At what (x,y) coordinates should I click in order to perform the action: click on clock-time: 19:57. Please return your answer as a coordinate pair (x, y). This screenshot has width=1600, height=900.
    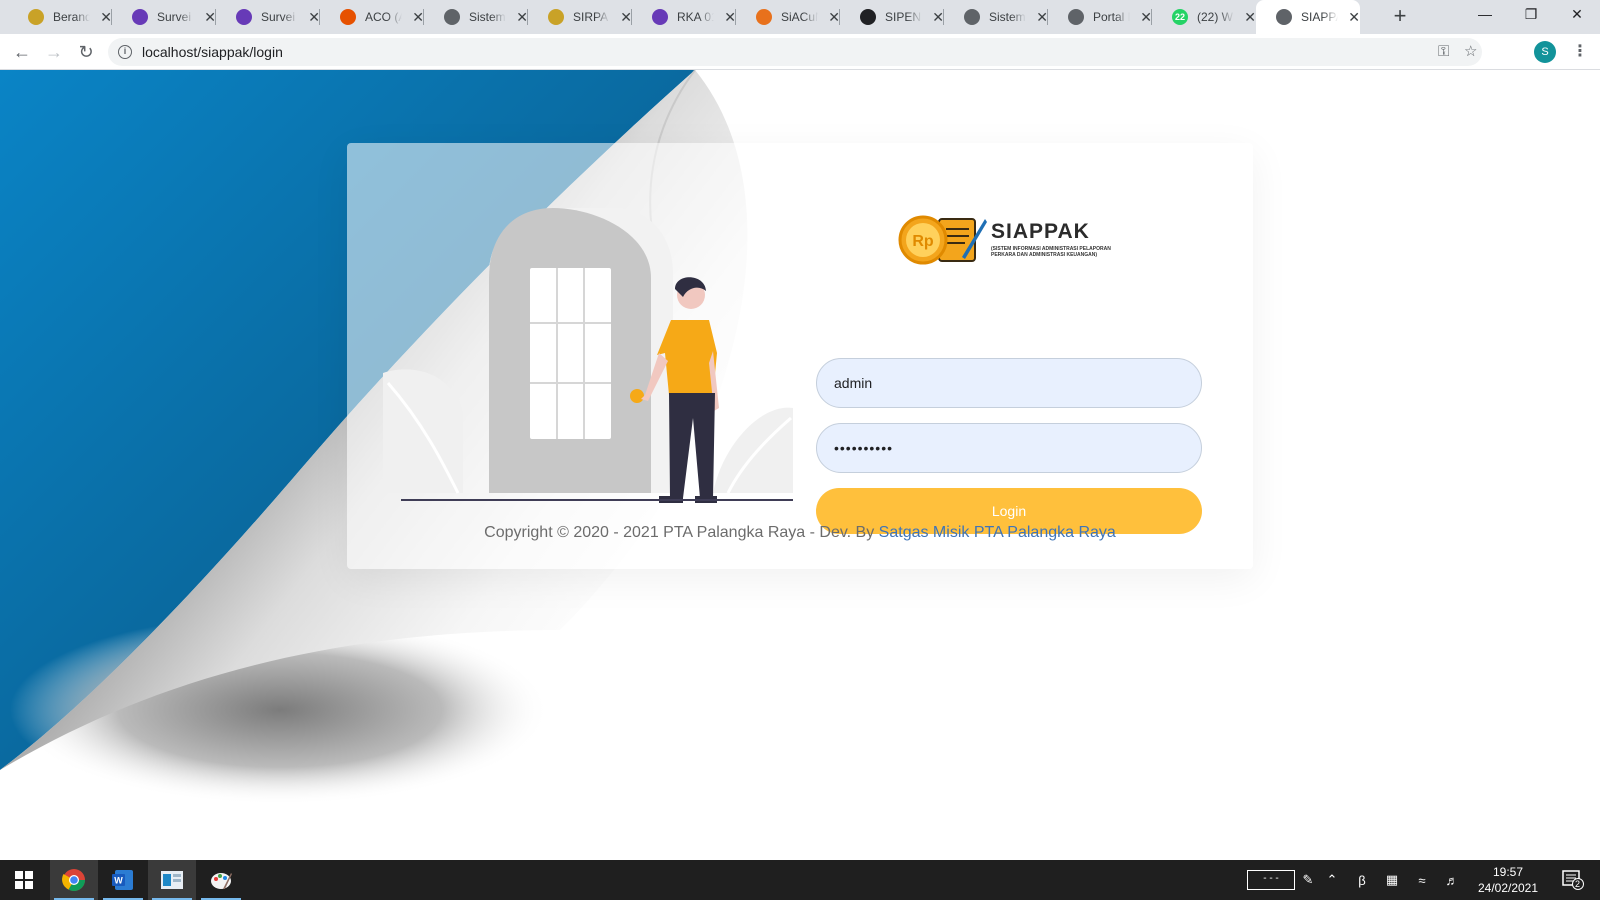
    Looking at the image, I should click on (1508, 872).